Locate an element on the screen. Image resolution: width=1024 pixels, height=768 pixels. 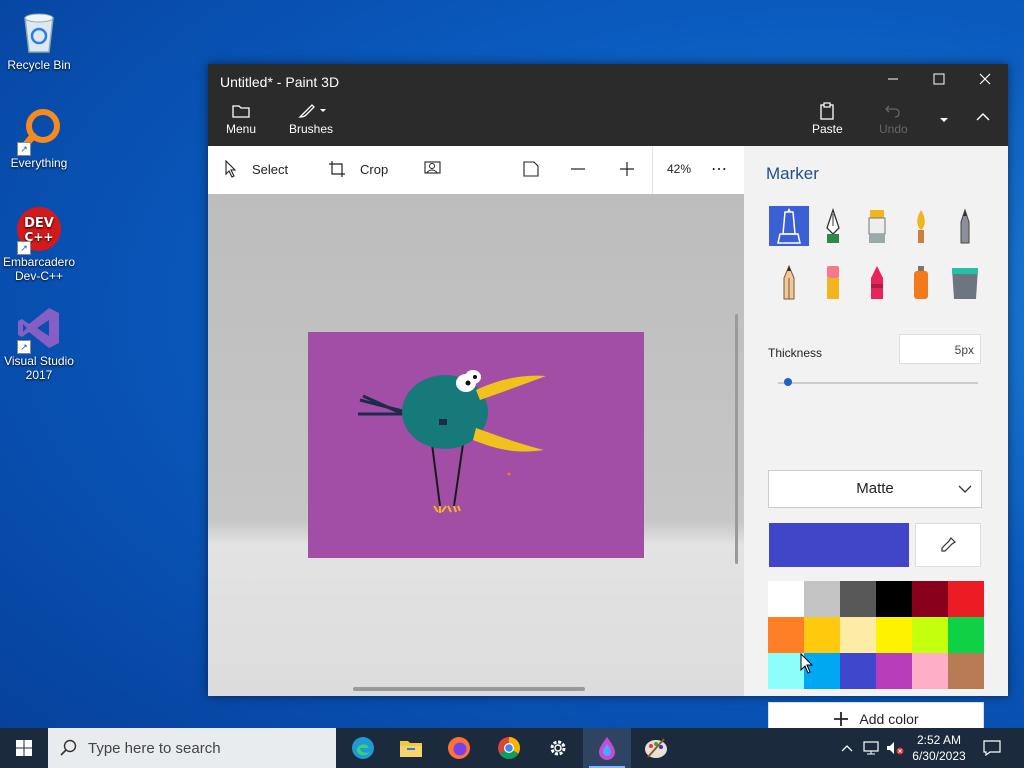
notification-icon is located at coordinates (992, 748).